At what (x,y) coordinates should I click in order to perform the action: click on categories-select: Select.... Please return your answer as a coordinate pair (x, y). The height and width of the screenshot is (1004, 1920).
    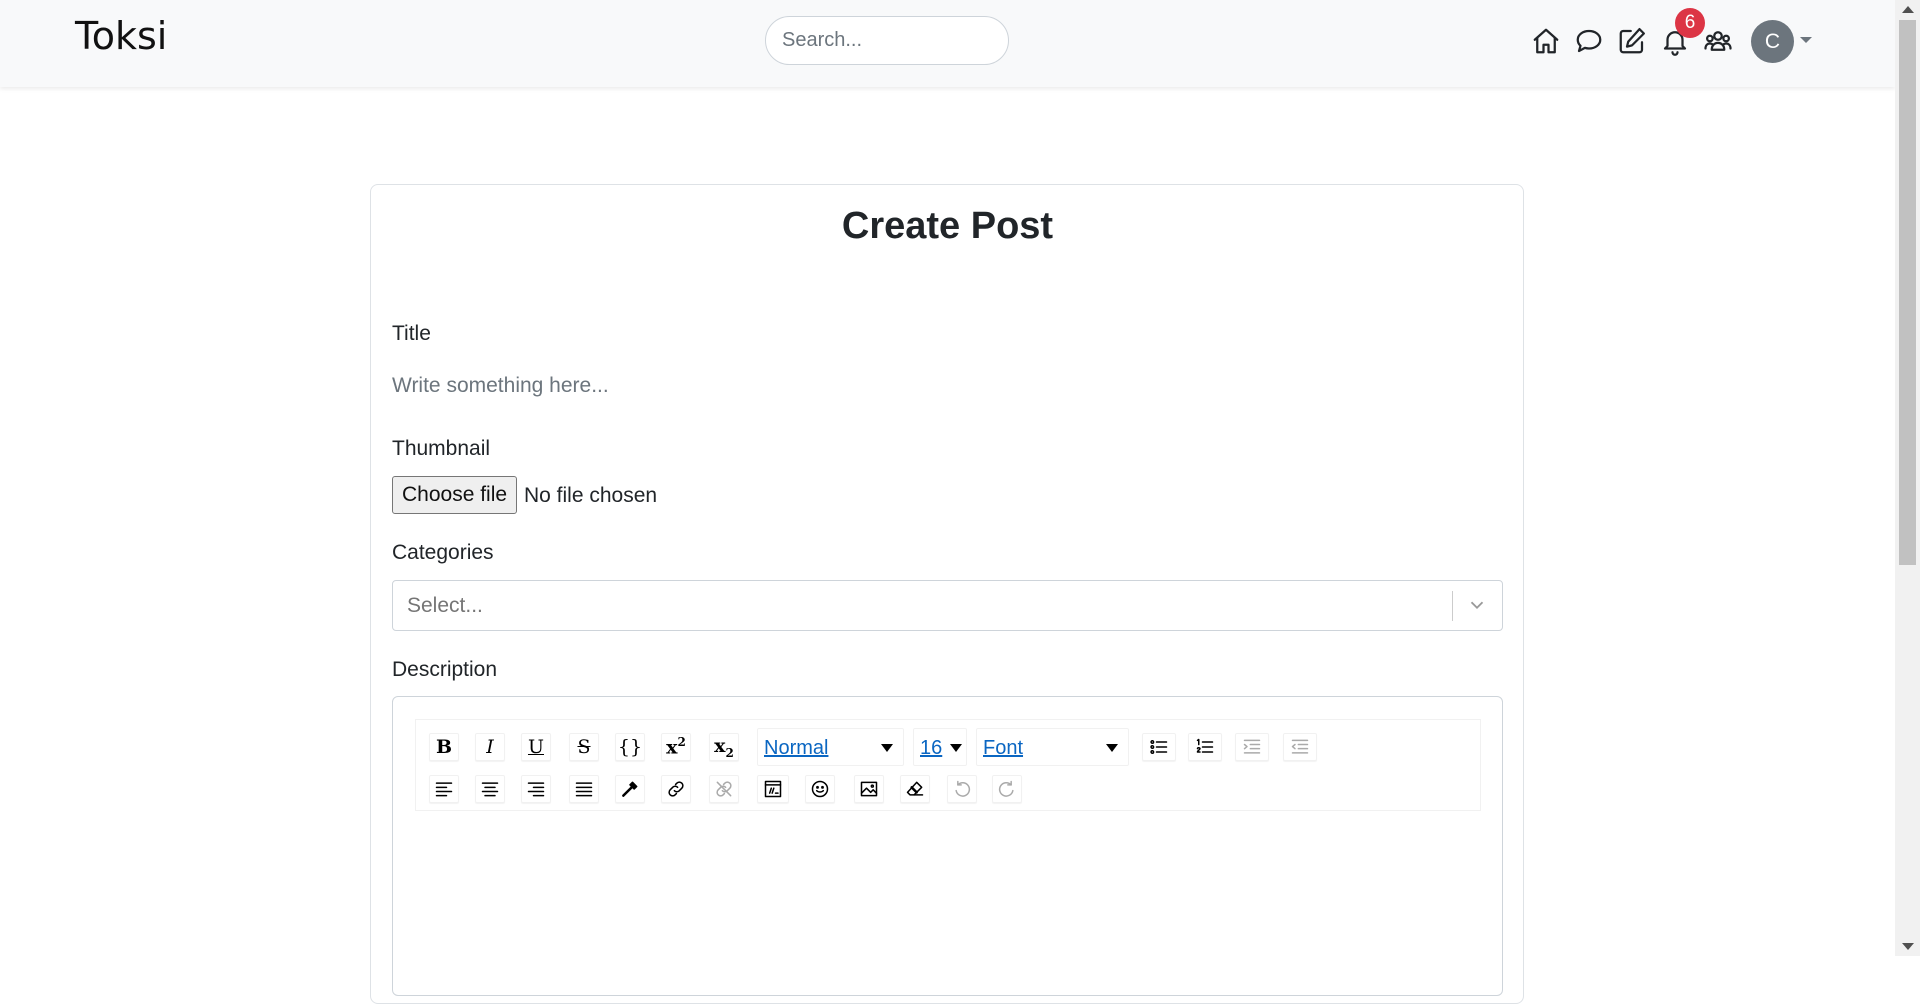
    Looking at the image, I should click on (947, 605).